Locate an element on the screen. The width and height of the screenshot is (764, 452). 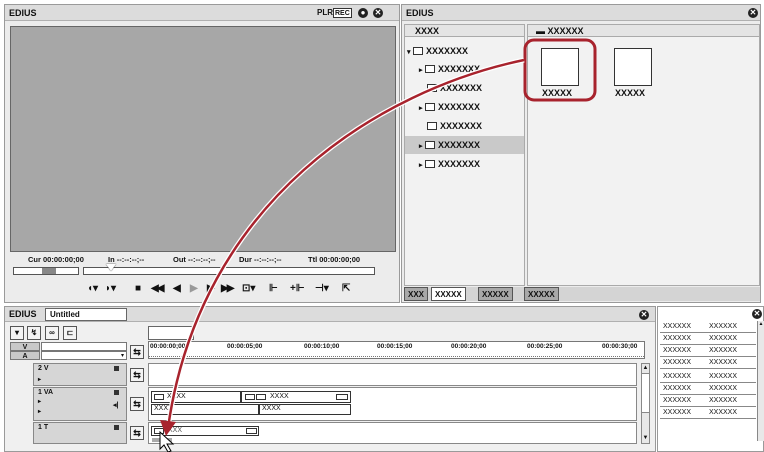
track-1t-lane: XXX is located at coordinates (392, 433).